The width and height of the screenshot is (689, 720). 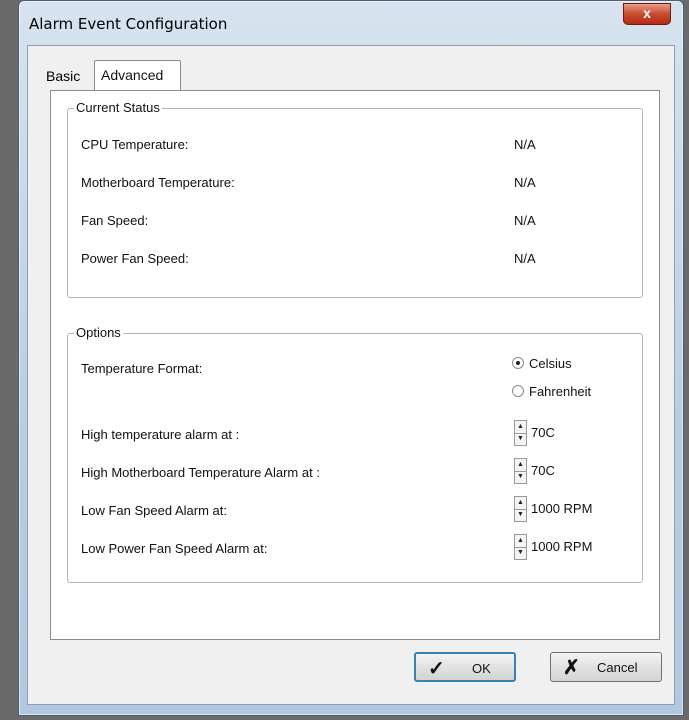 What do you see at coordinates (118, 107) in the screenshot?
I see `current-status-title: Current Status` at bounding box center [118, 107].